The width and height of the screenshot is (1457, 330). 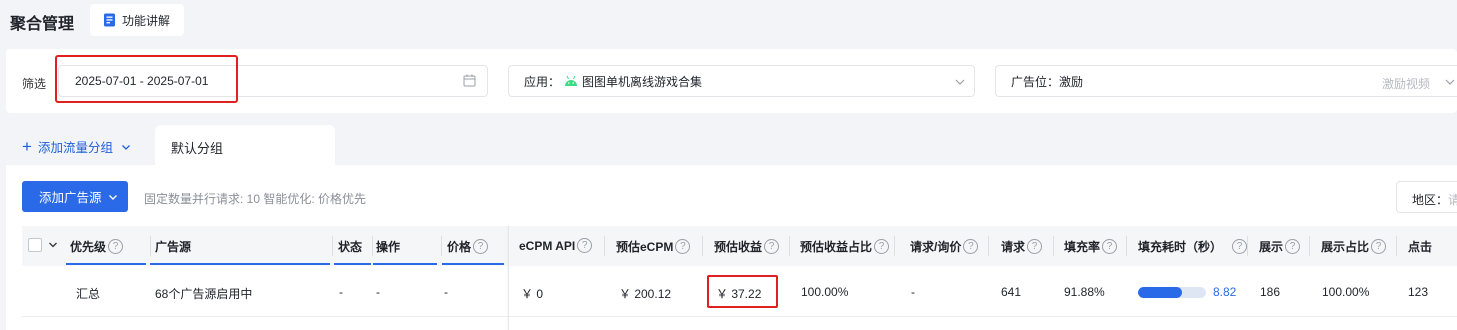 What do you see at coordinates (1346, 292) in the screenshot?
I see `cell-impression-share: 100.00%` at bounding box center [1346, 292].